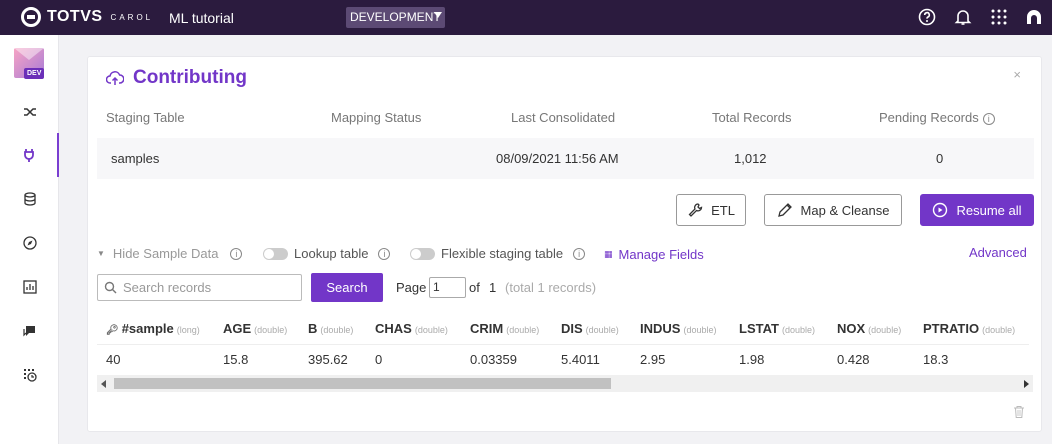 Image resolution: width=1052 pixels, height=444 pixels. Describe the element at coordinates (29, 199) in the screenshot. I see `sidebar-item-data-models` at that location.